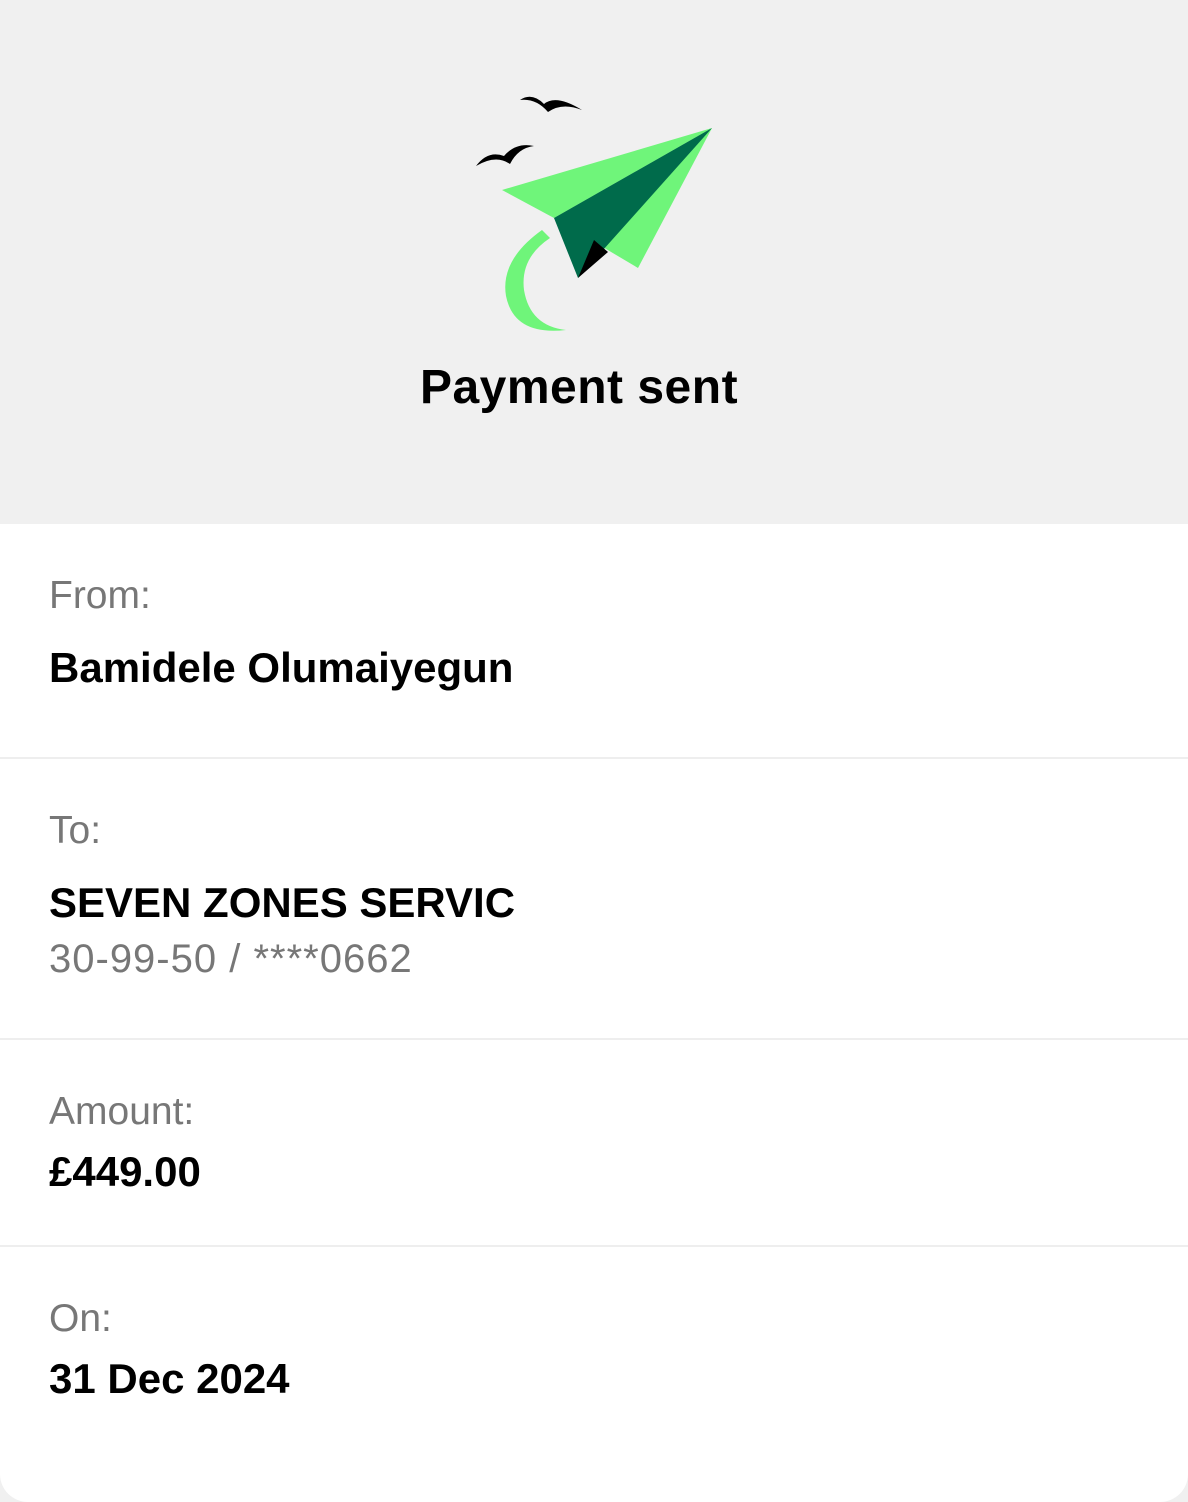 This screenshot has height=1502, width=1188. I want to click on paper-plane-icon, so click(594, 213).